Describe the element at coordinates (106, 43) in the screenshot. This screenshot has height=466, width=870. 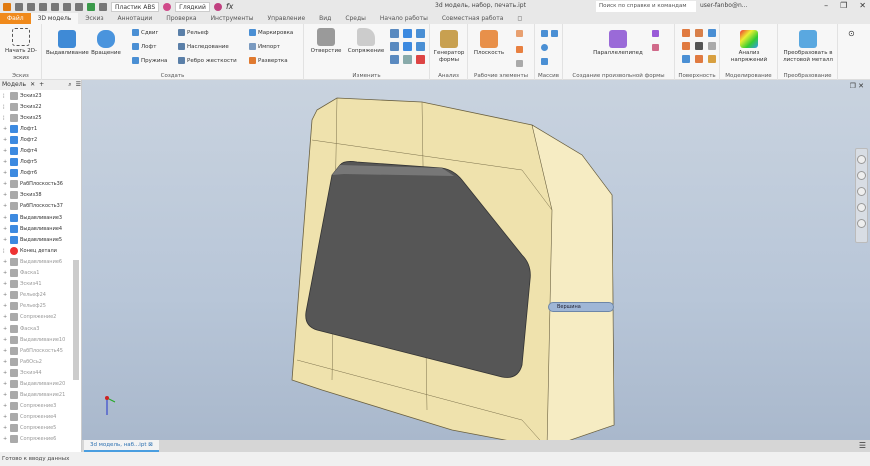
I see `revolve-button: Вращение` at that location.